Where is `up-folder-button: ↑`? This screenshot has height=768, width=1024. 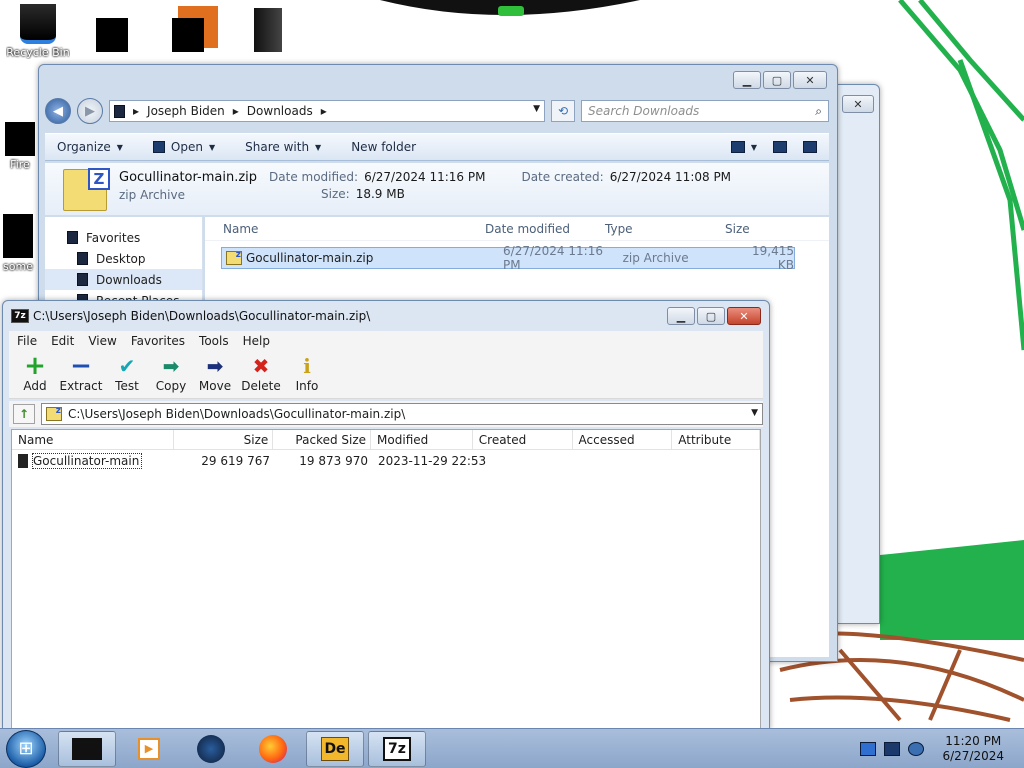
up-folder-button: ↑ is located at coordinates (24, 414).